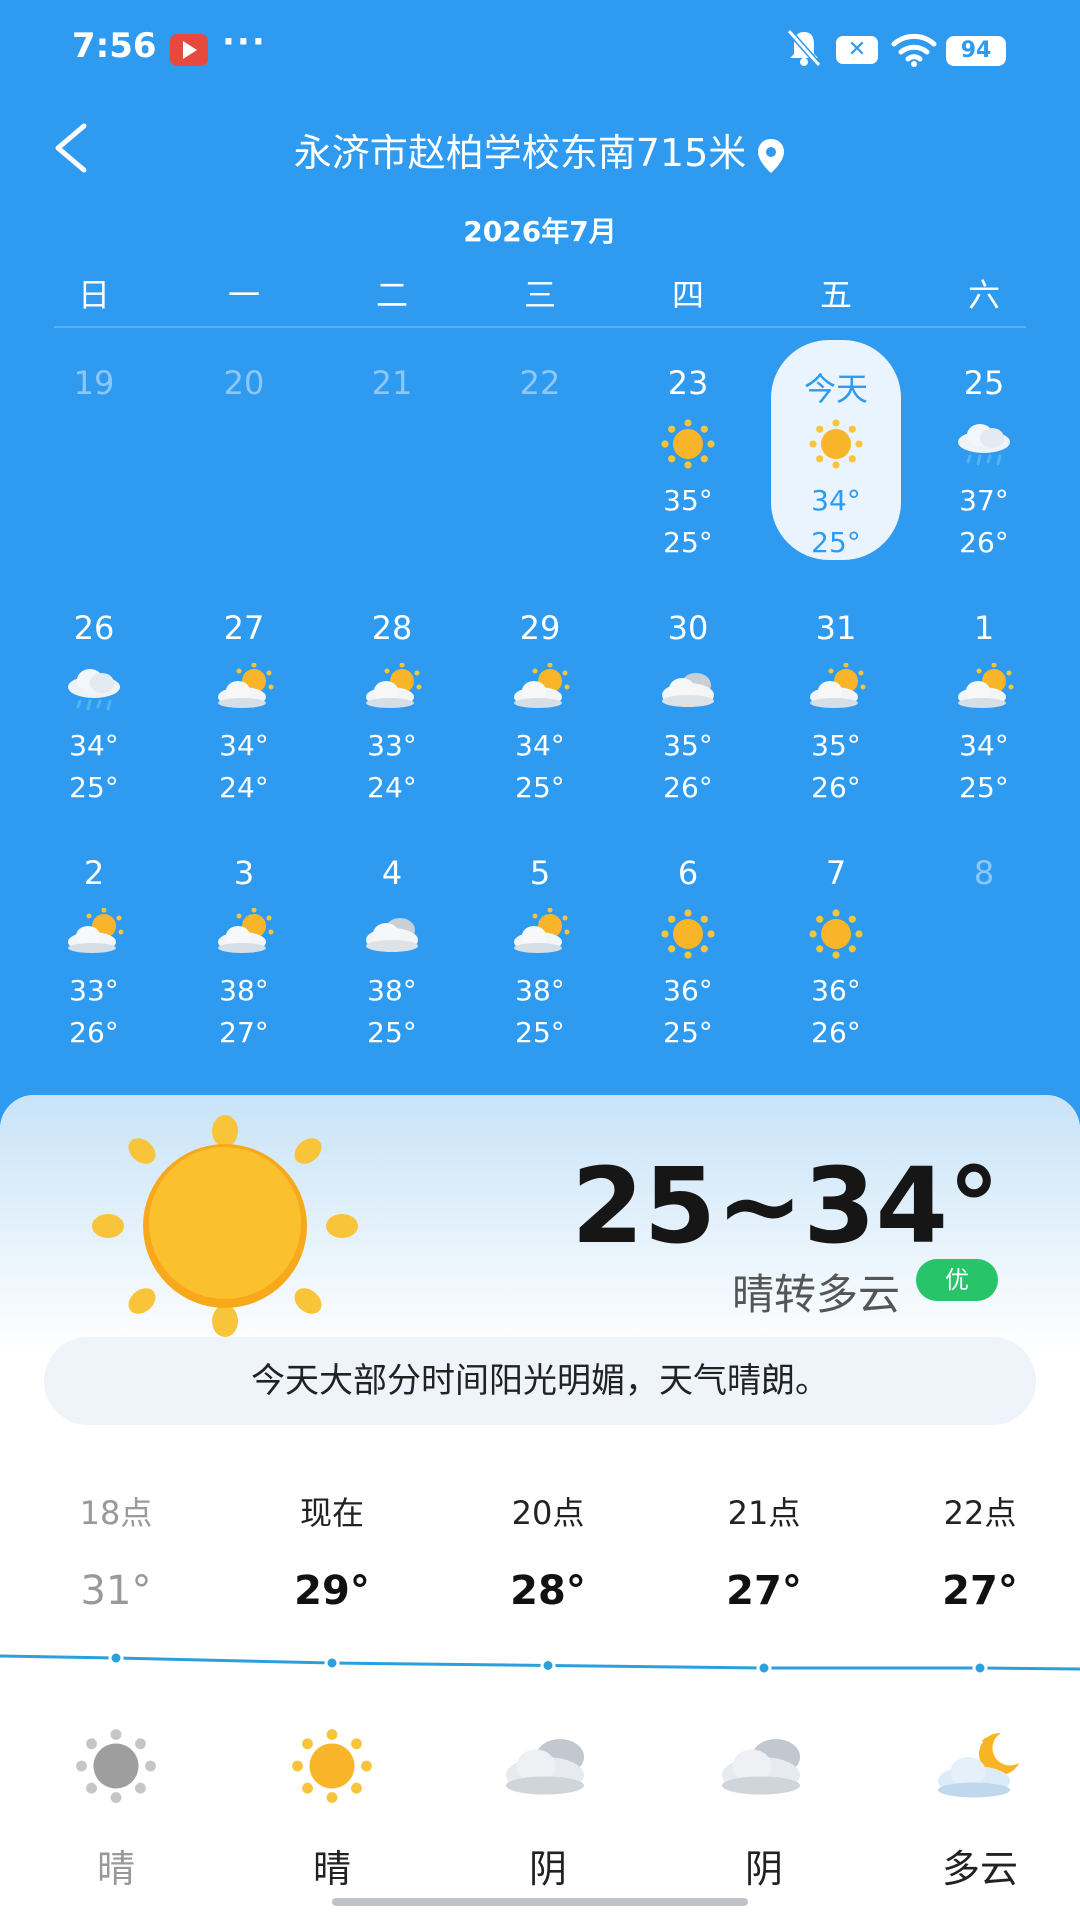 The height and width of the screenshot is (1920, 1080). What do you see at coordinates (540, 50) in the screenshot?
I see `status-bar: 7:56 ··· ✕ 94` at bounding box center [540, 50].